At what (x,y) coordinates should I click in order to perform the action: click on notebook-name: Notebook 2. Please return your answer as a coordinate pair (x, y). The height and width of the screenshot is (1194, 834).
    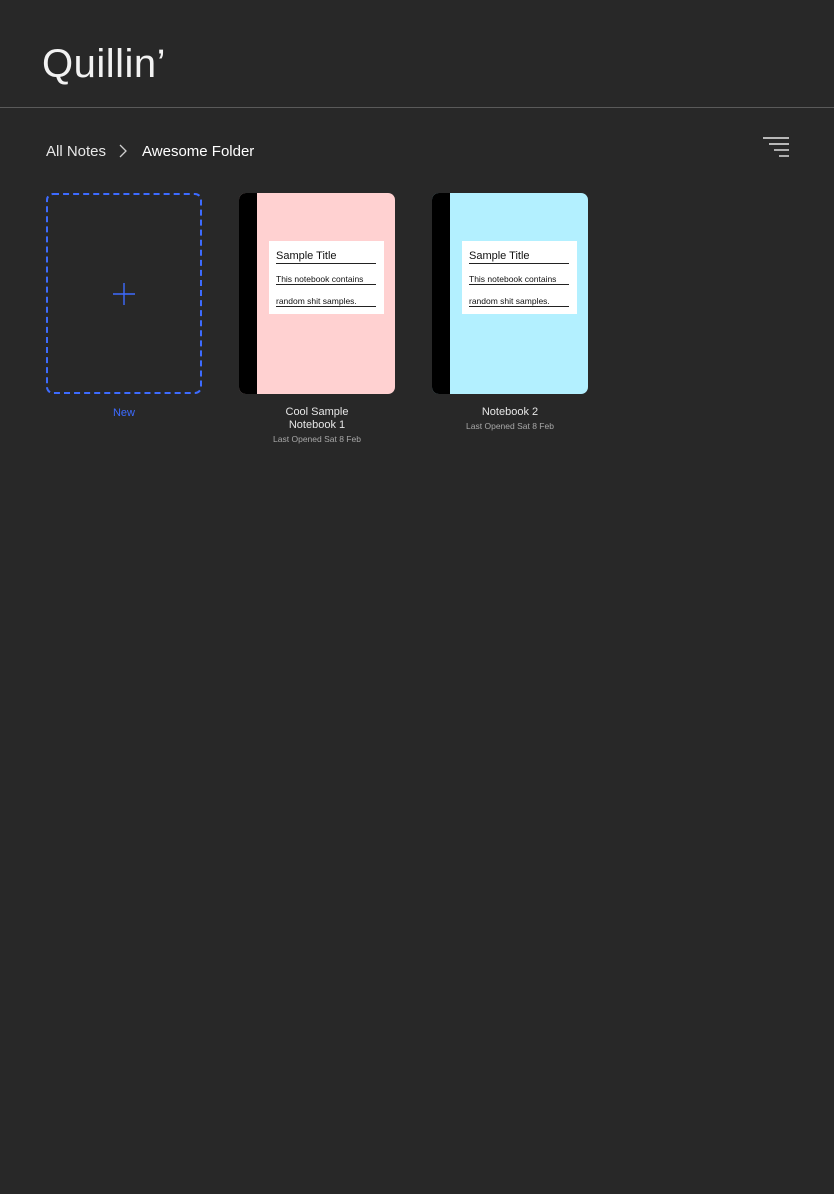
    Looking at the image, I should click on (510, 412).